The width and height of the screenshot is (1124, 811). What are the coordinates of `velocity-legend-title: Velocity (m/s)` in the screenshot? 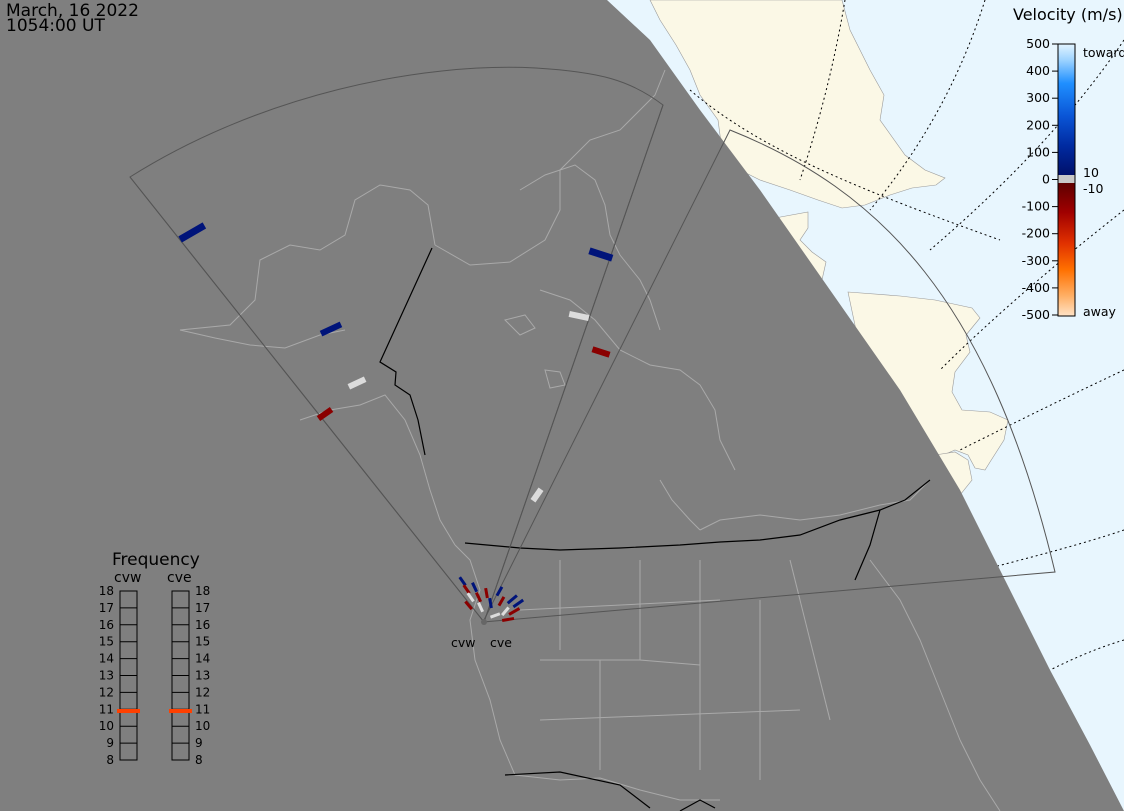 It's located at (1068, 14).